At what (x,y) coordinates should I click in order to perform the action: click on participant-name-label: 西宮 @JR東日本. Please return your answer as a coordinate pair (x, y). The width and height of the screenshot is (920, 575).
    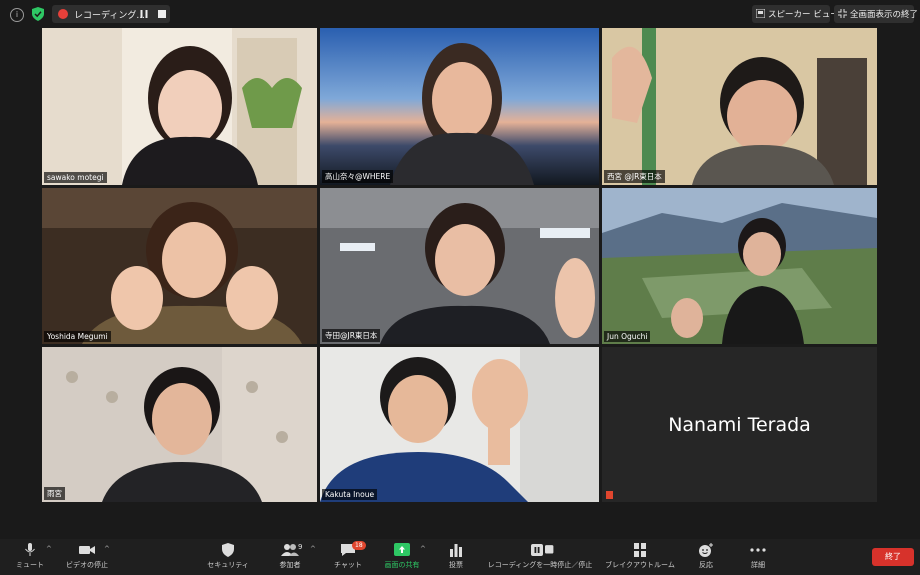
    Looking at the image, I should click on (634, 176).